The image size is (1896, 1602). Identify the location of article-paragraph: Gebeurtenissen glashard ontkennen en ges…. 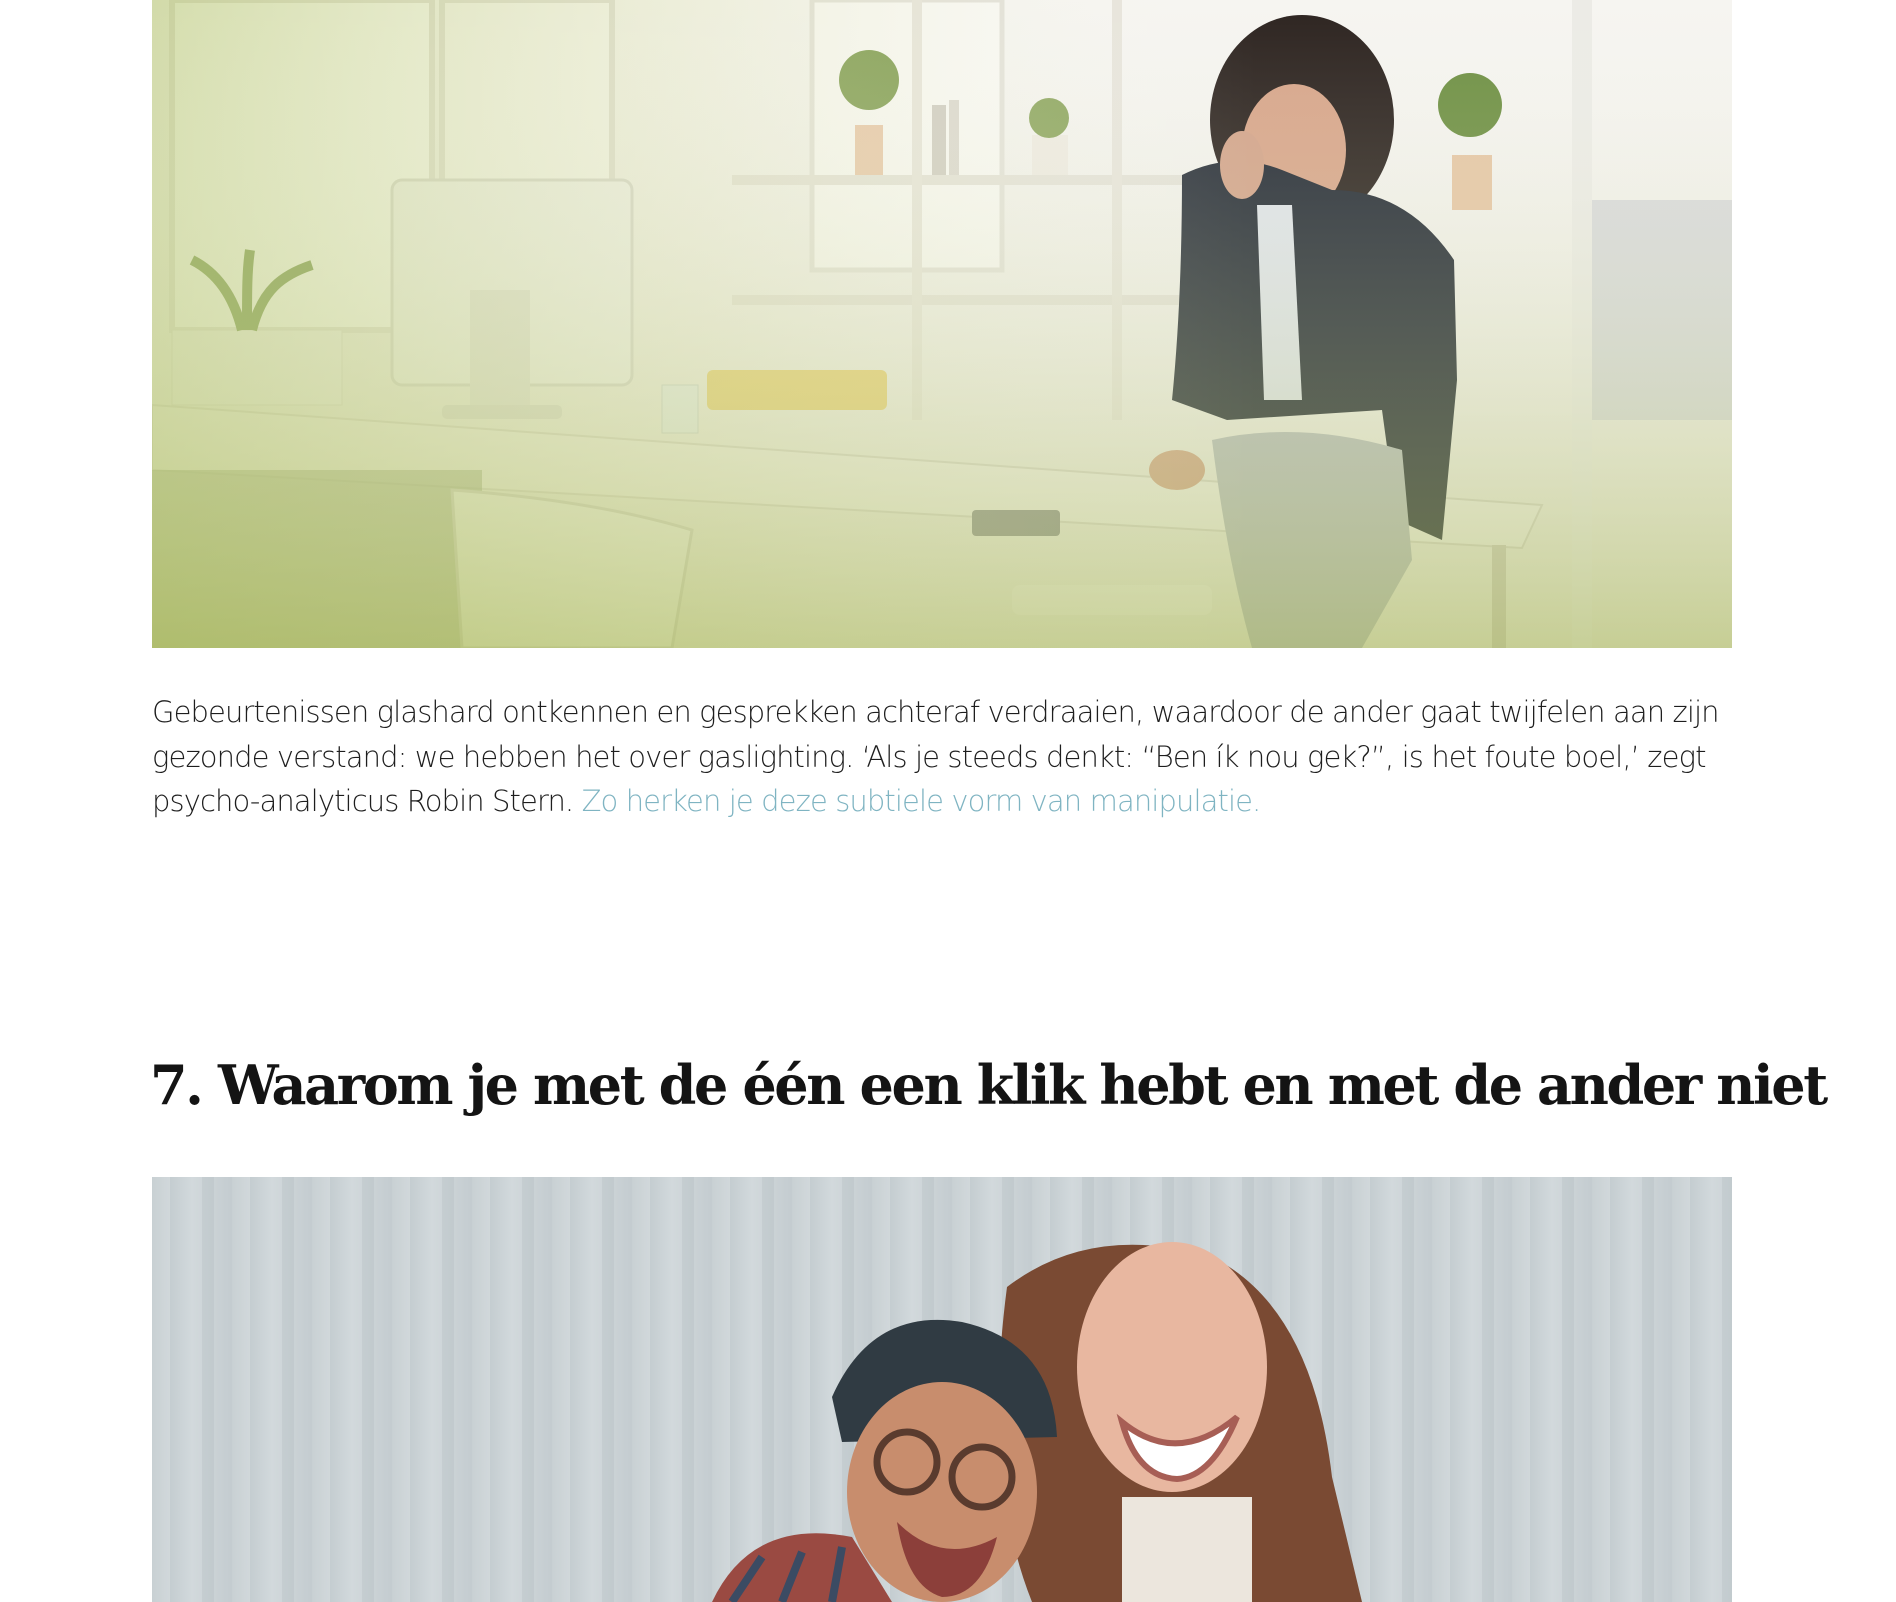
(942, 757).